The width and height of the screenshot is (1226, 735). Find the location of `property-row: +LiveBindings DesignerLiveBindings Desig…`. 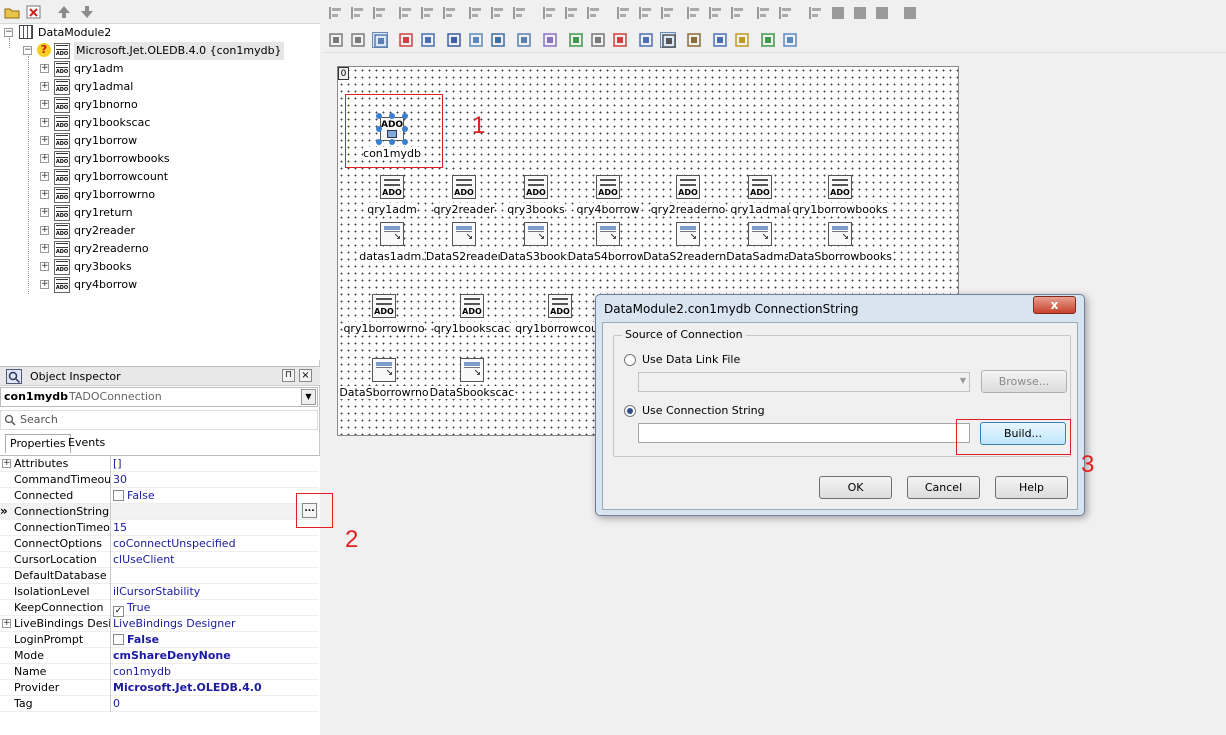

property-row: +LiveBindings DesignerLiveBindings Desig… is located at coordinates (159, 624).